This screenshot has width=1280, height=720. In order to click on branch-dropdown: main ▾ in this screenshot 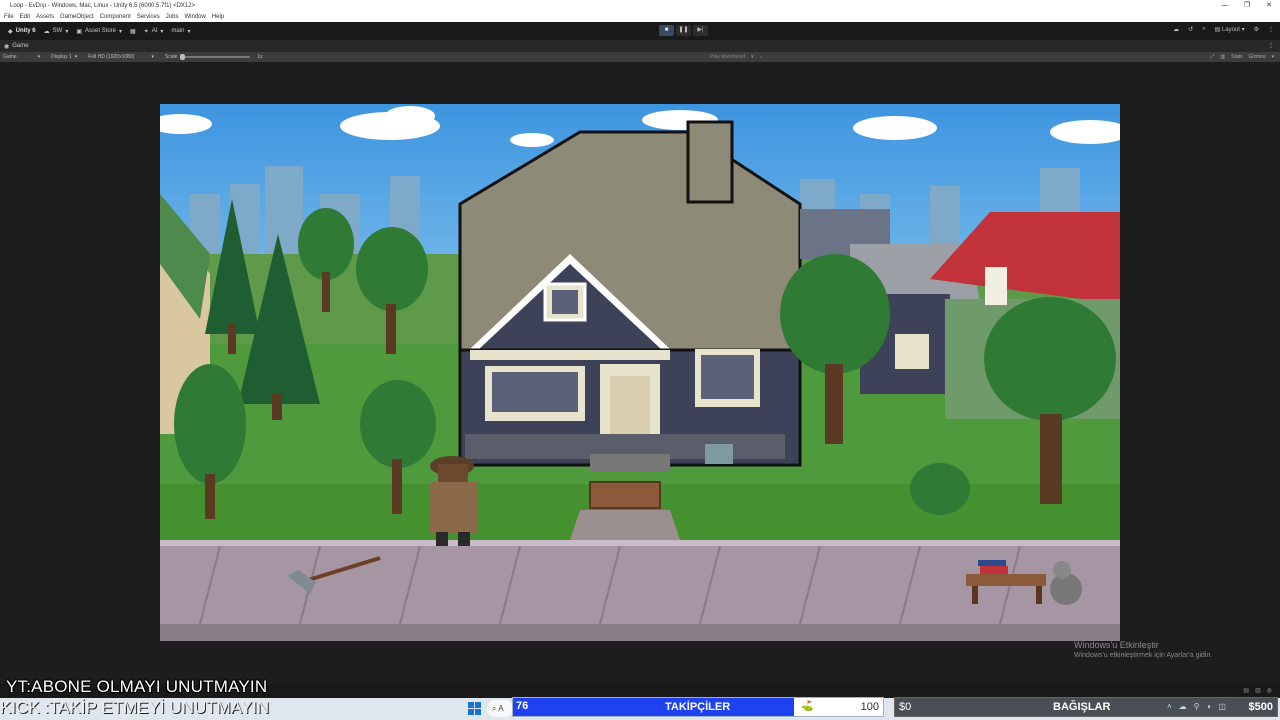, I will do `click(180, 31)`.